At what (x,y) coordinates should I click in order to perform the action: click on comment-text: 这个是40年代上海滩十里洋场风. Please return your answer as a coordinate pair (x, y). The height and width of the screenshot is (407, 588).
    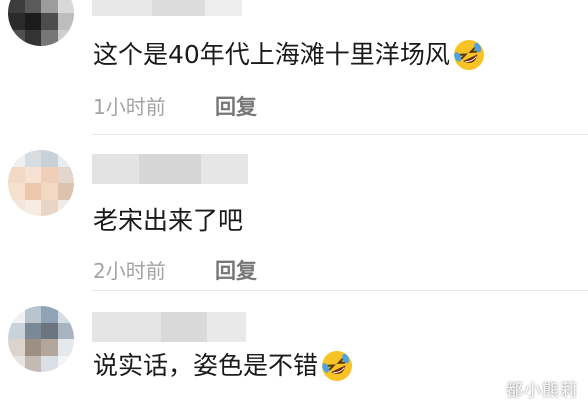
    Looking at the image, I should click on (289, 55).